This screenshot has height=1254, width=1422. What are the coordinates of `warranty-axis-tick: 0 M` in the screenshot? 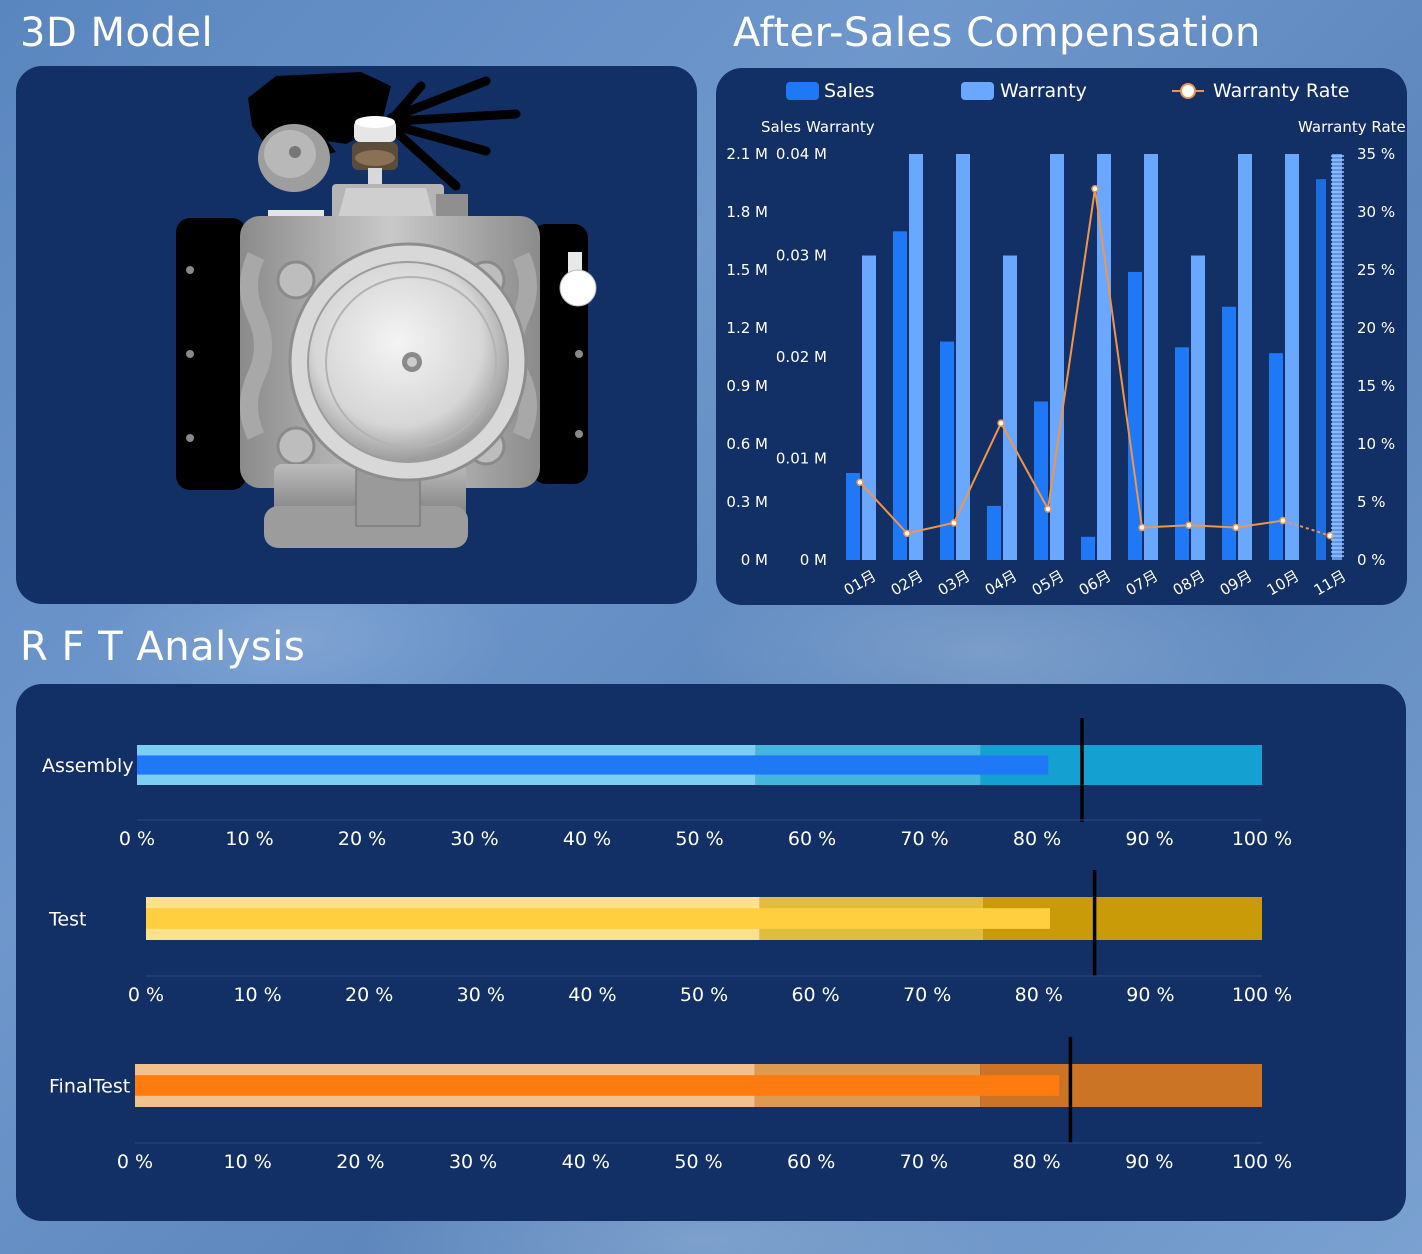 It's located at (813, 560).